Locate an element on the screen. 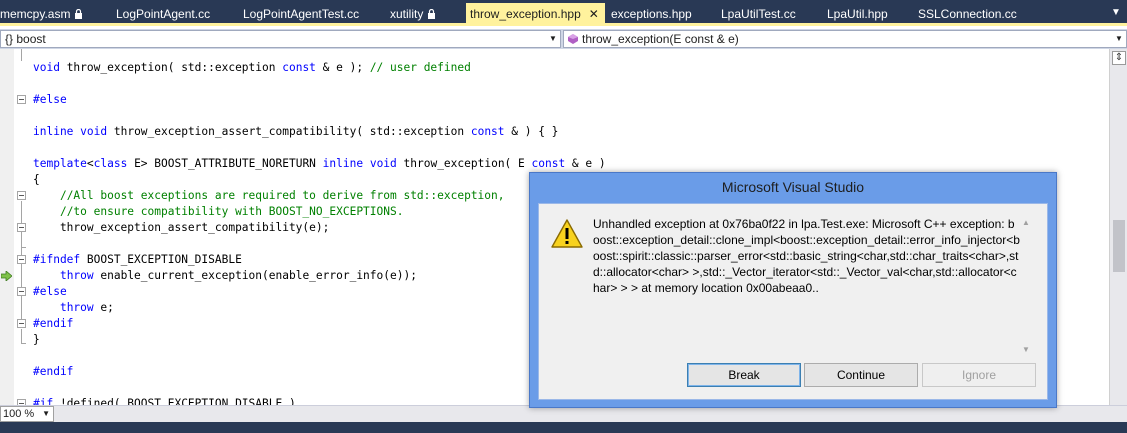 This screenshot has width=1127, height=433. tab-label: LogPointAgentTest.cc is located at coordinates (301, 14).